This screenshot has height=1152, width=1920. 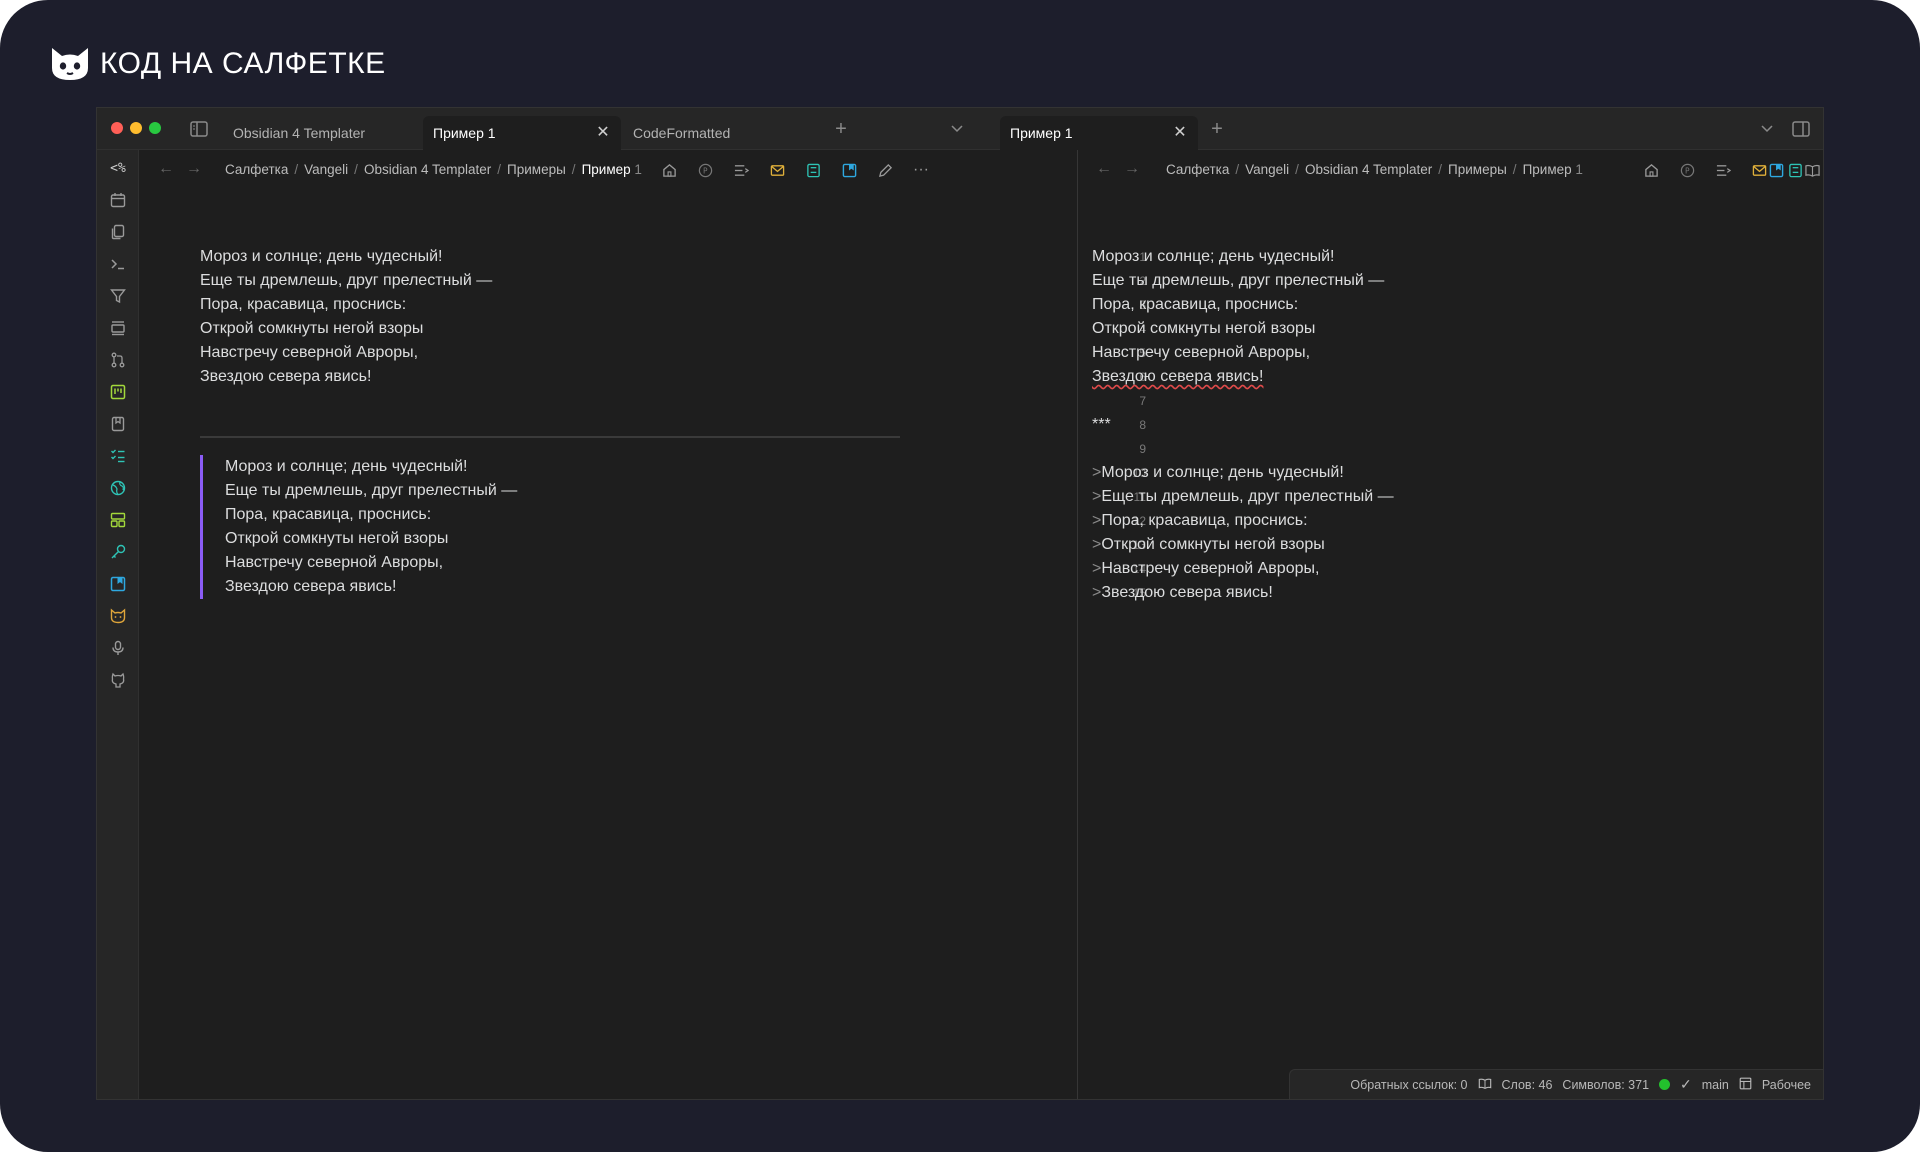 What do you see at coordinates (118, 648) in the screenshot?
I see `microphone-icon` at bounding box center [118, 648].